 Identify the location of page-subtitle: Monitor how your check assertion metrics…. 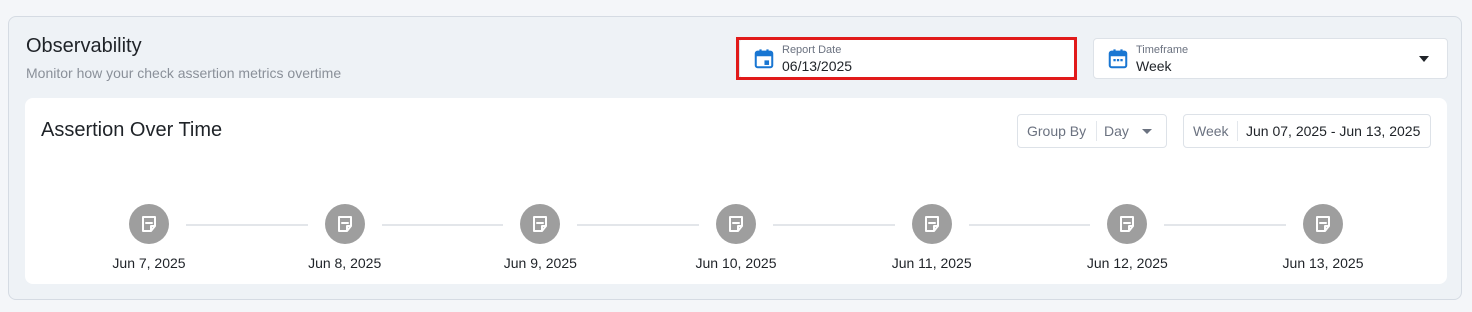
(184, 73).